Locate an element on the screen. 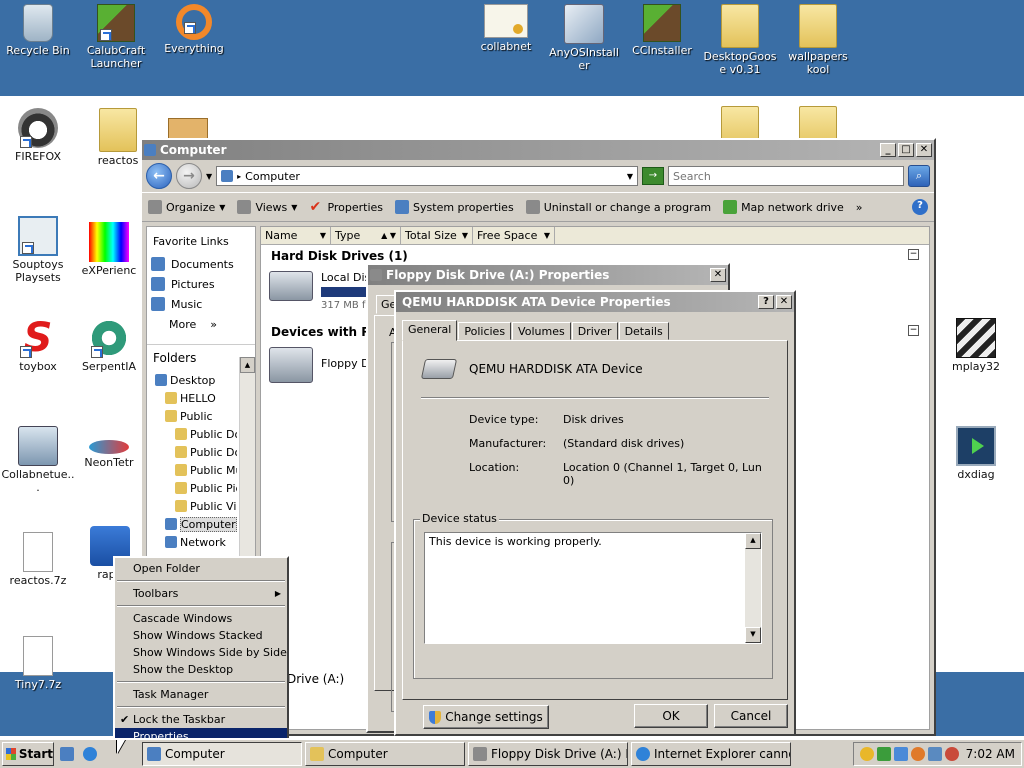 The height and width of the screenshot is (768, 1024). desktop-icon-recycle-bin: Recycle Bin is located at coordinates (38, 30).